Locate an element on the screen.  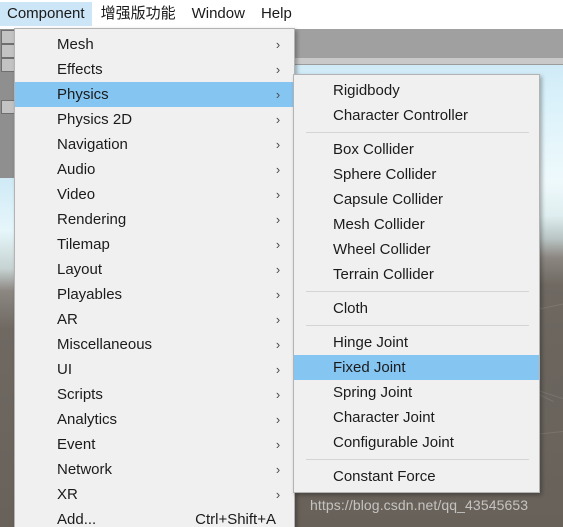
component-menu-item-tilemap: Tilemap › is located at coordinates (154, 244).